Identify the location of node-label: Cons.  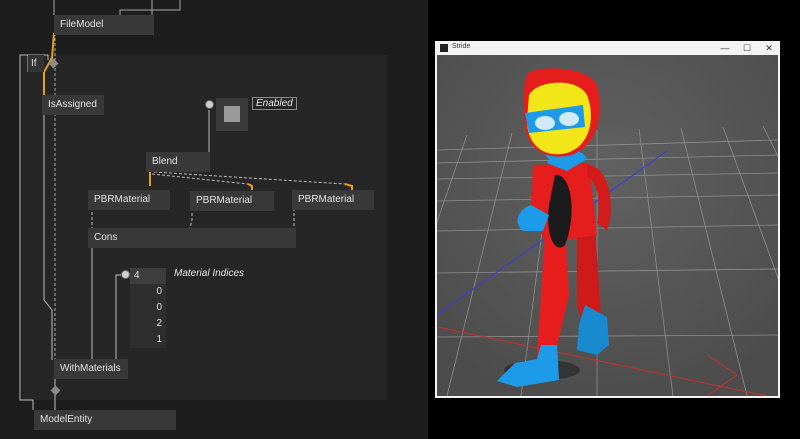
(106, 237).